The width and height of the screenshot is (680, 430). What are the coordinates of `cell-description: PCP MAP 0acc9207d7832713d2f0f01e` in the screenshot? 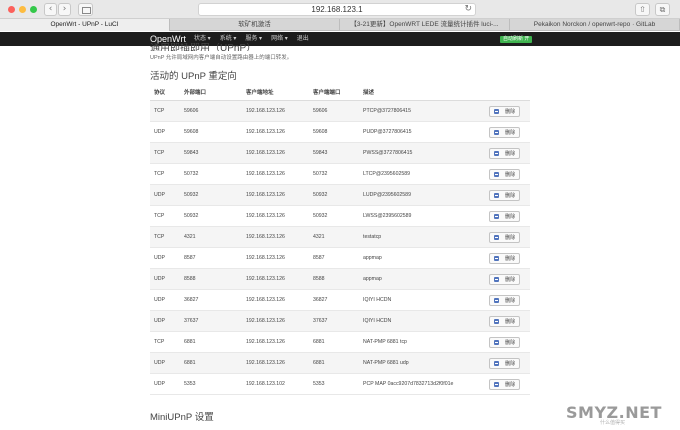 It's located at (408, 384).